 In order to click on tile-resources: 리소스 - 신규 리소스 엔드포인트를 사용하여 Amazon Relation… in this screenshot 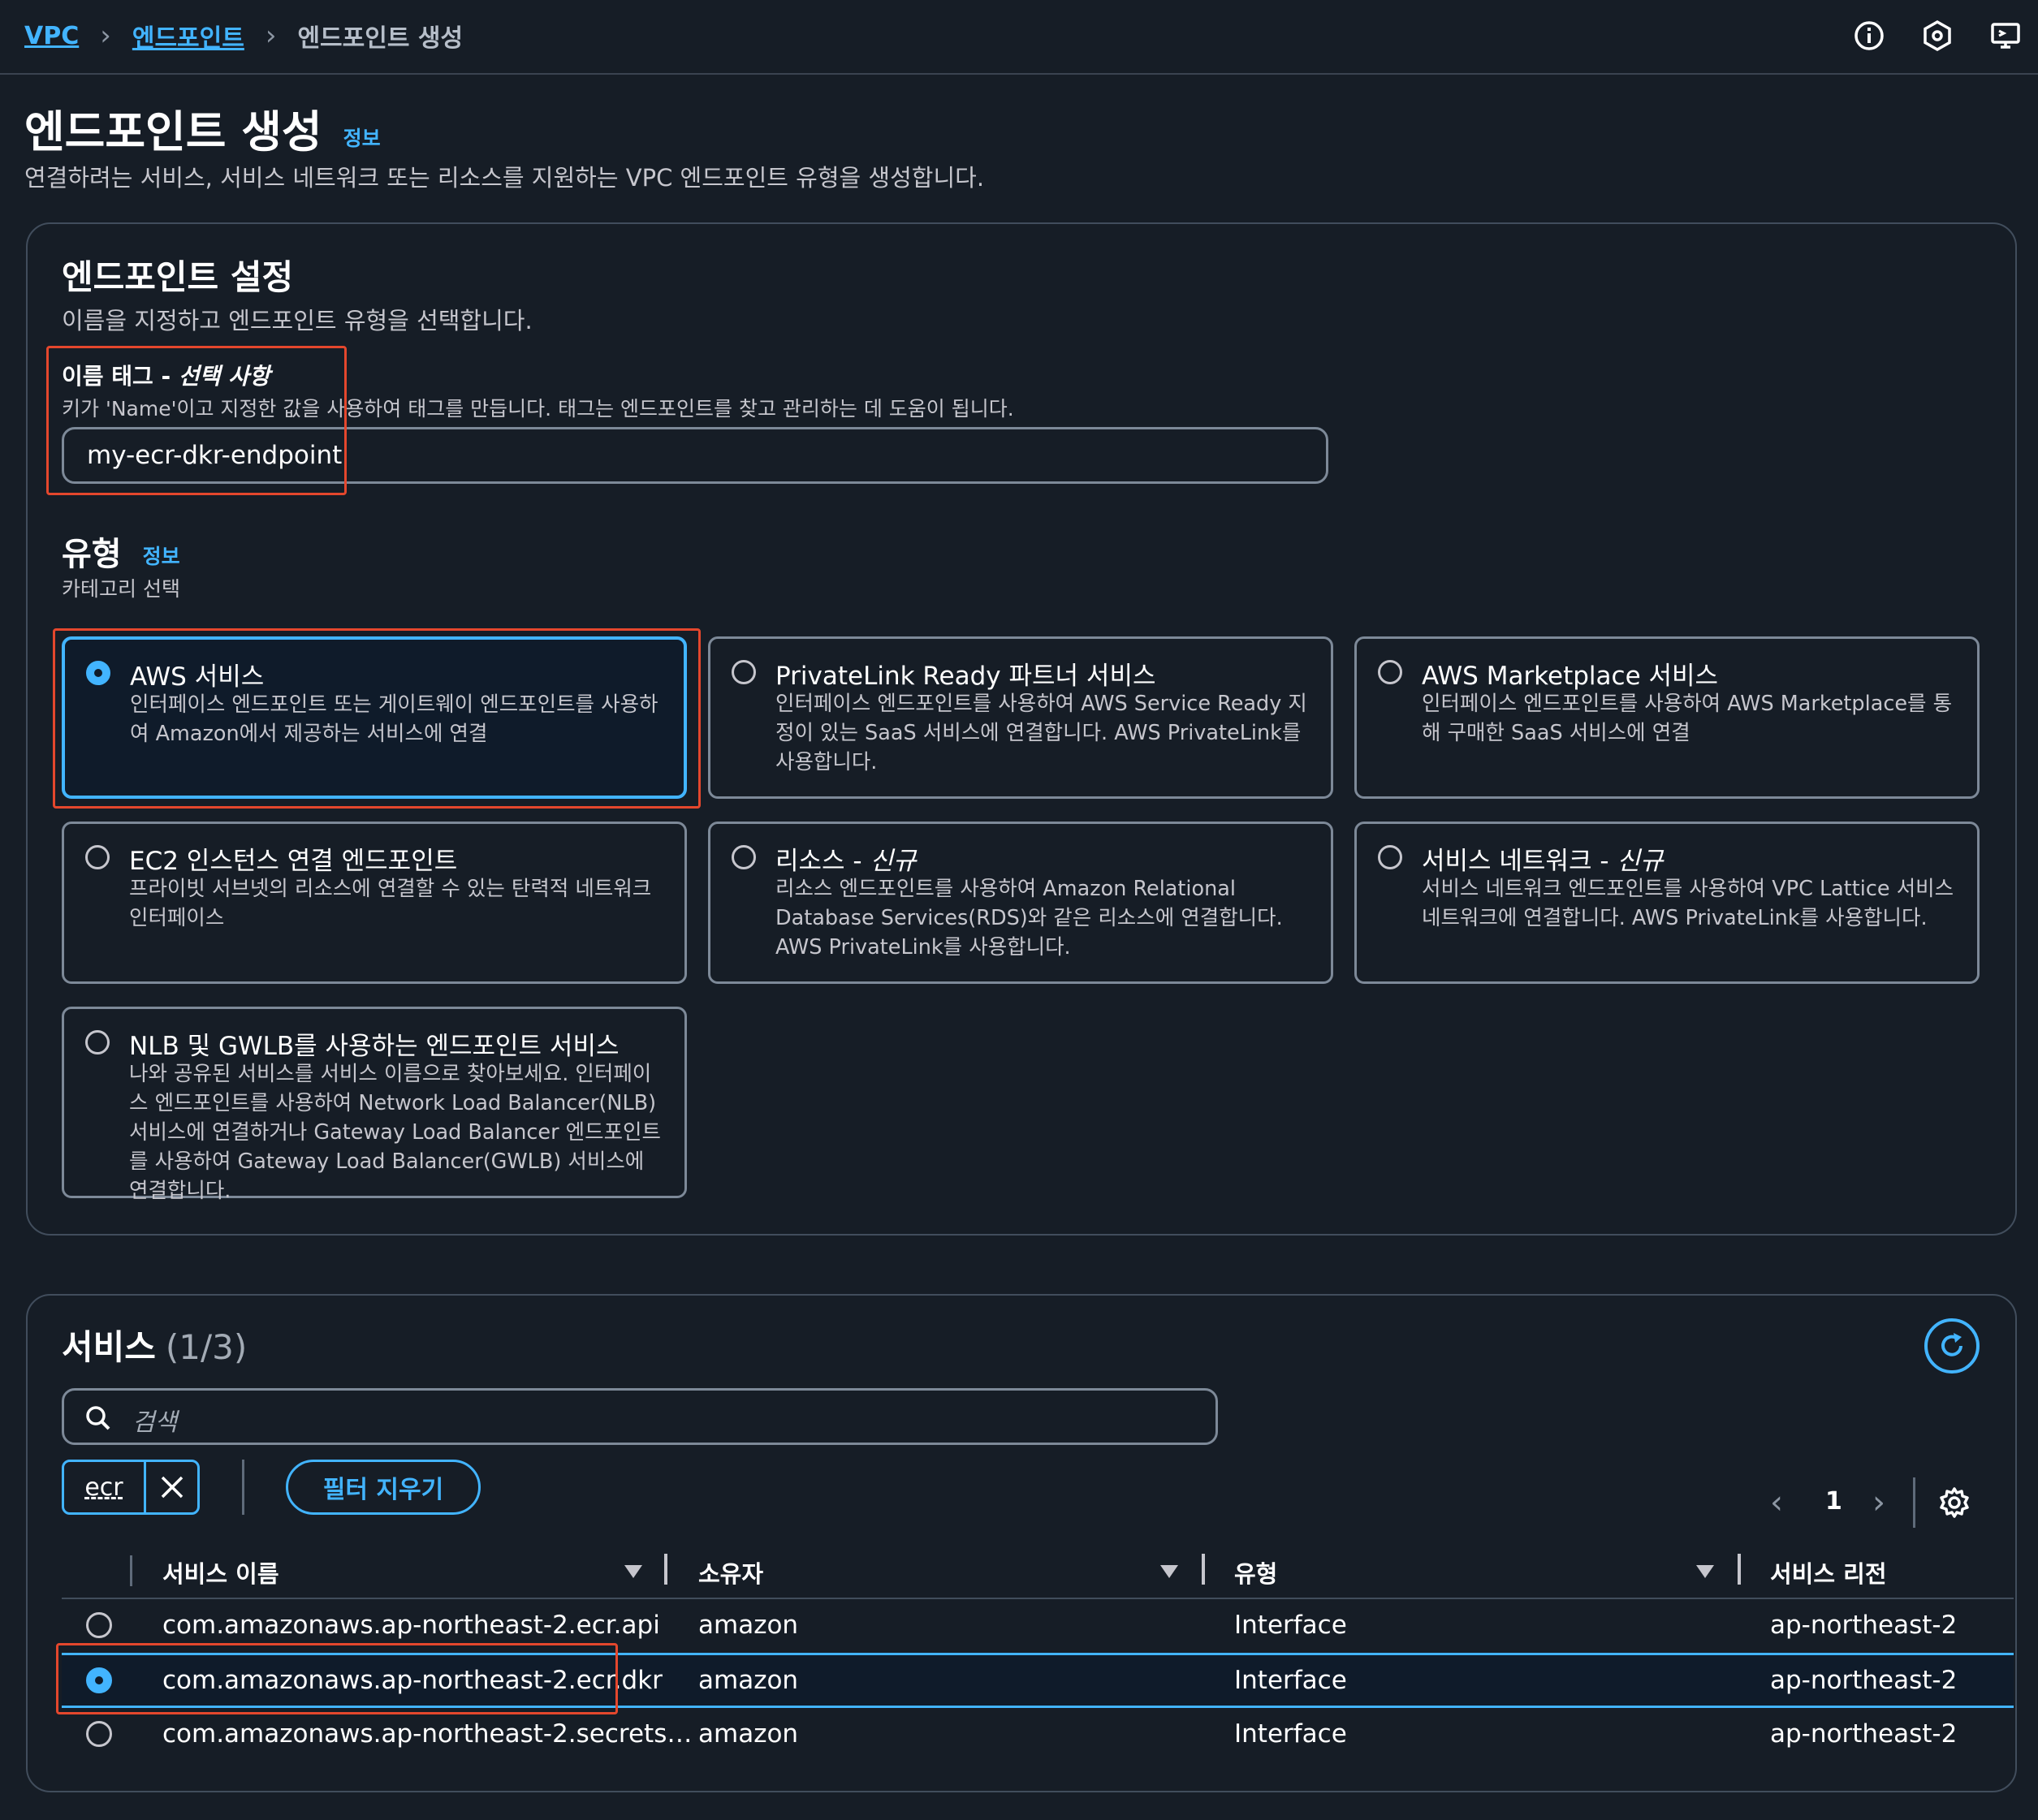, I will do `click(1021, 903)`.